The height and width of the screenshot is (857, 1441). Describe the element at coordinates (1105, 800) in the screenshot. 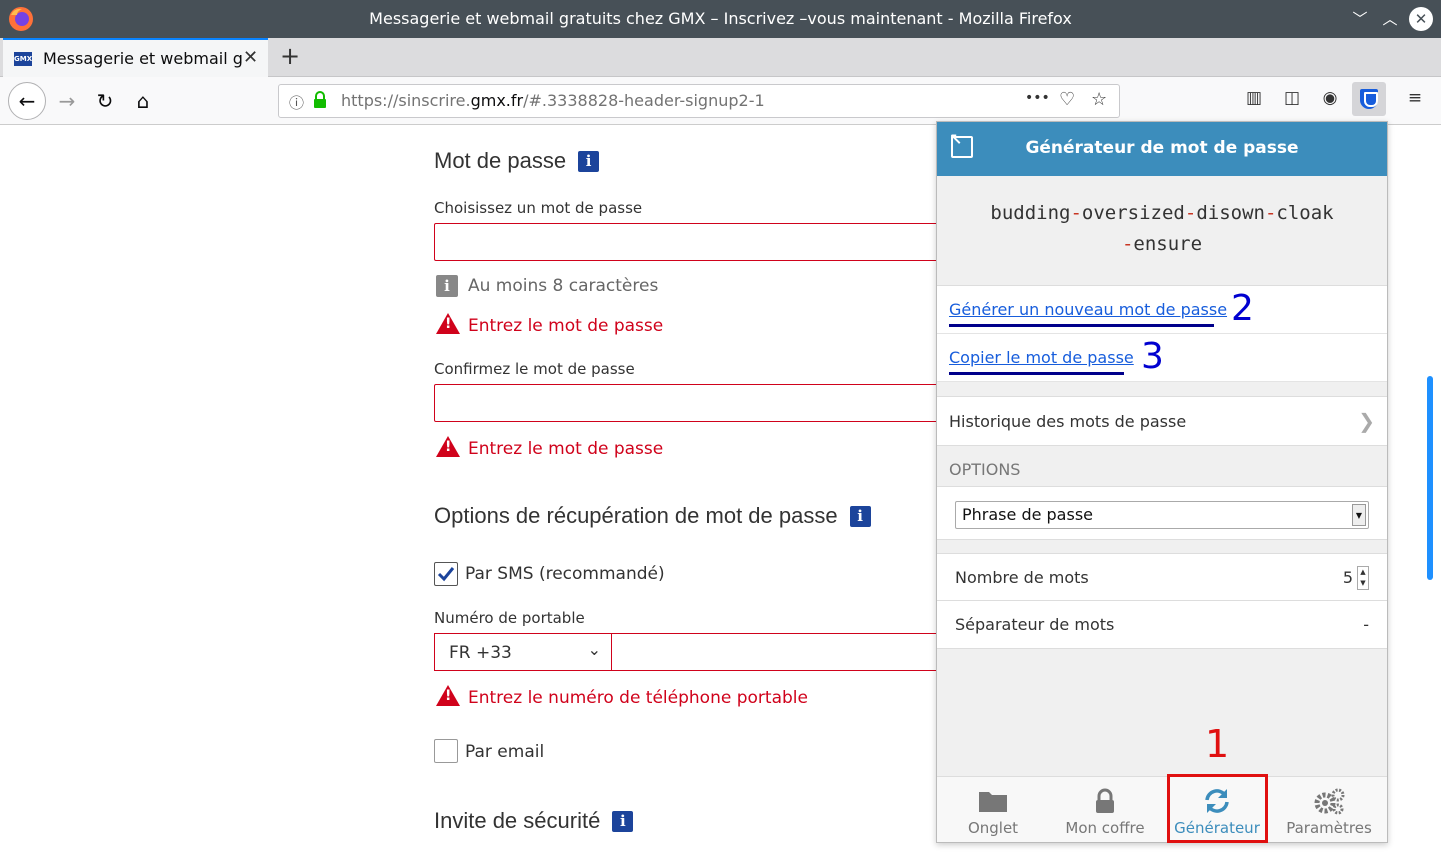

I see `lock-icon` at that location.